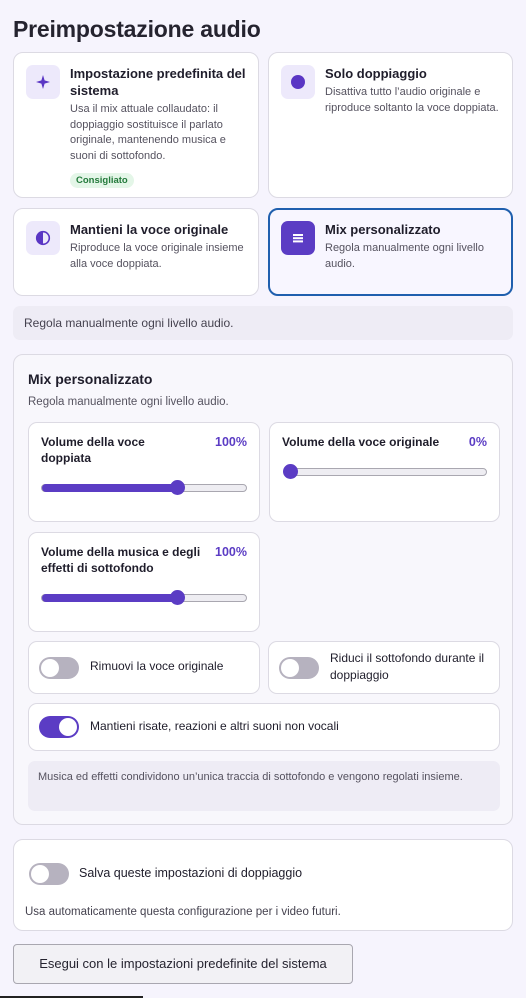  I want to click on slider-value: 0%, so click(477, 442).